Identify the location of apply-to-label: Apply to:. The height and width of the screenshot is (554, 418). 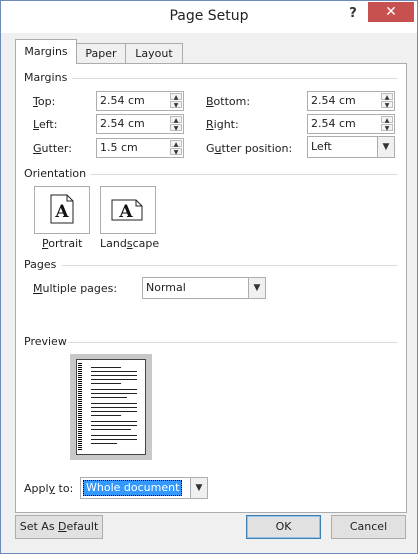
(49, 488).